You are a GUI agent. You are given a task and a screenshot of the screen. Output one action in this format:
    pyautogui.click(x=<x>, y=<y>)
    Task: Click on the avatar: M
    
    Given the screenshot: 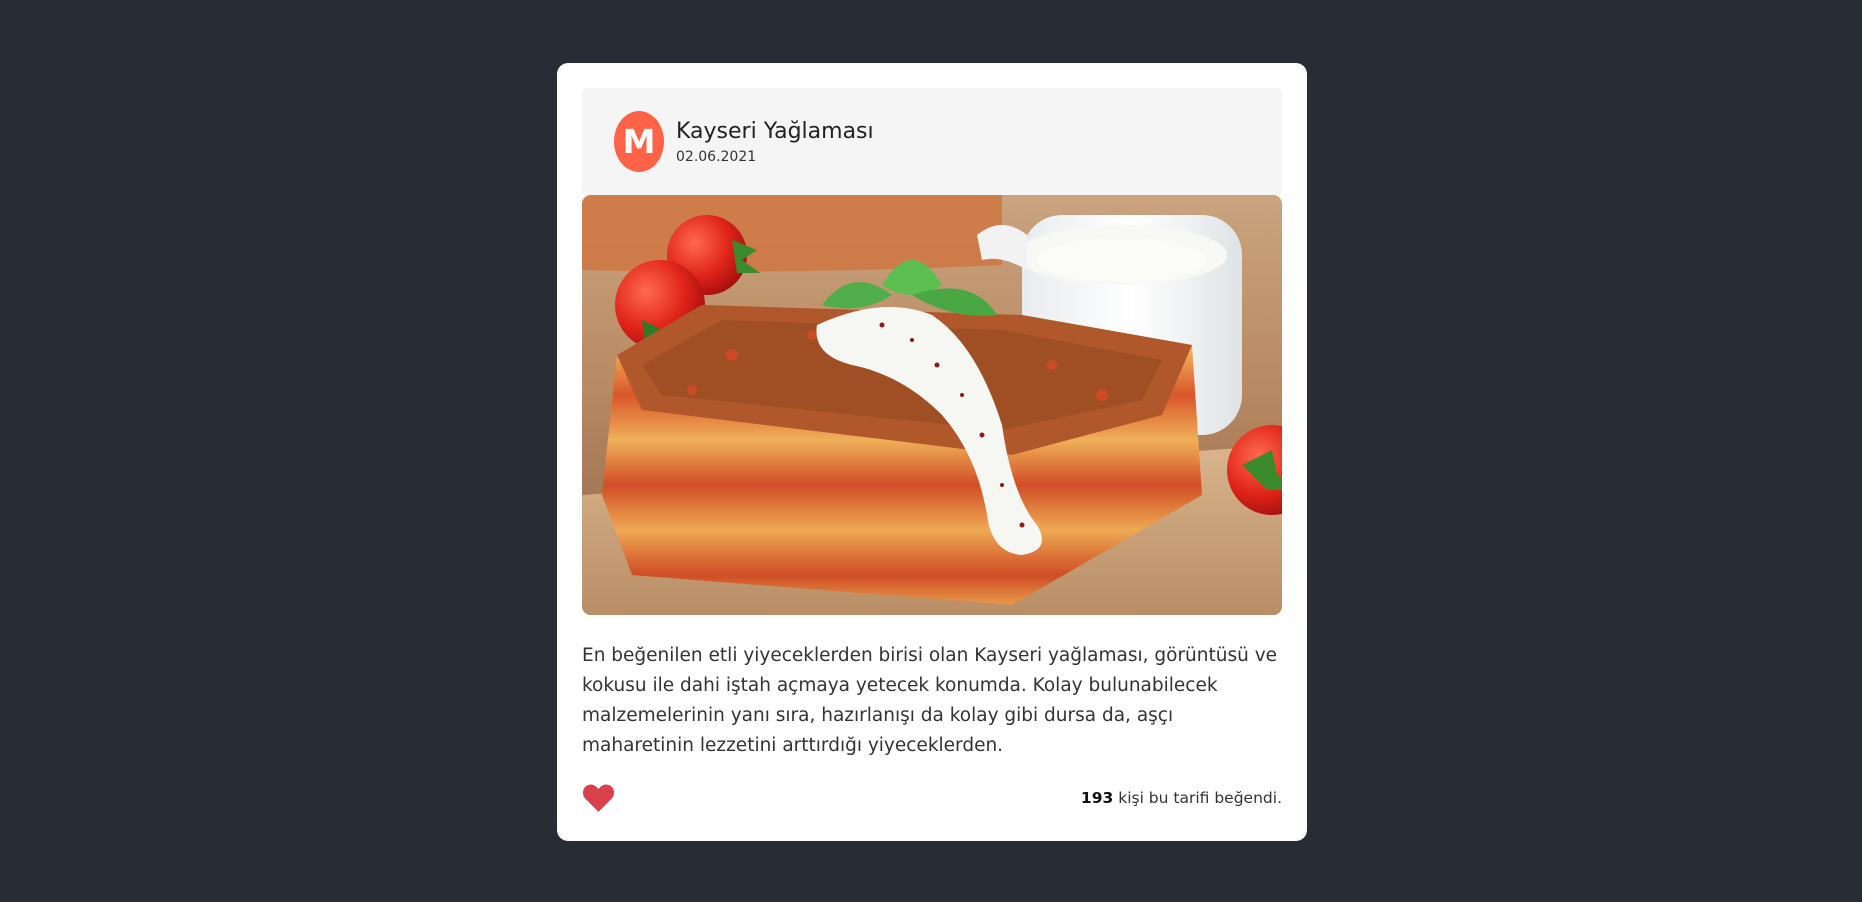 What is the action you would take?
    pyautogui.click(x=639, y=141)
    